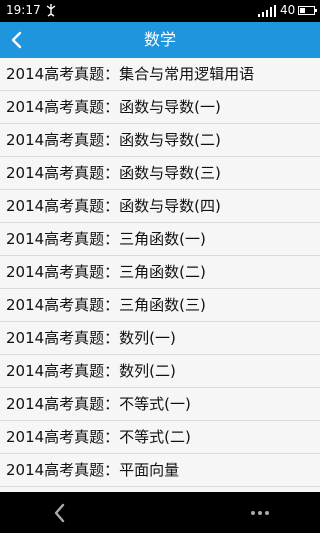  Describe the element at coordinates (288, 10) in the screenshot. I see `battery-percent: 40` at that location.